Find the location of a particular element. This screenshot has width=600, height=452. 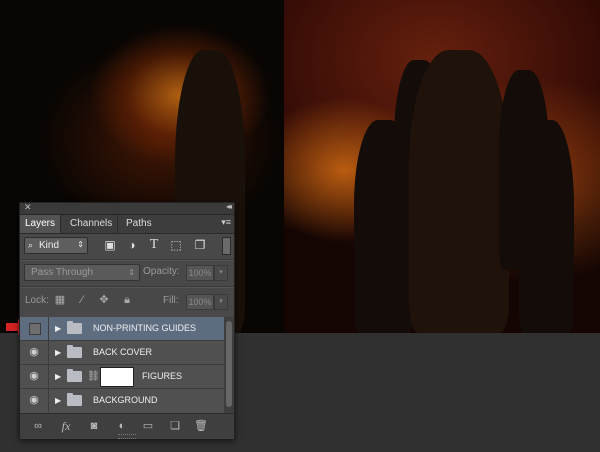

fill-field: 100% is located at coordinates (200, 302).